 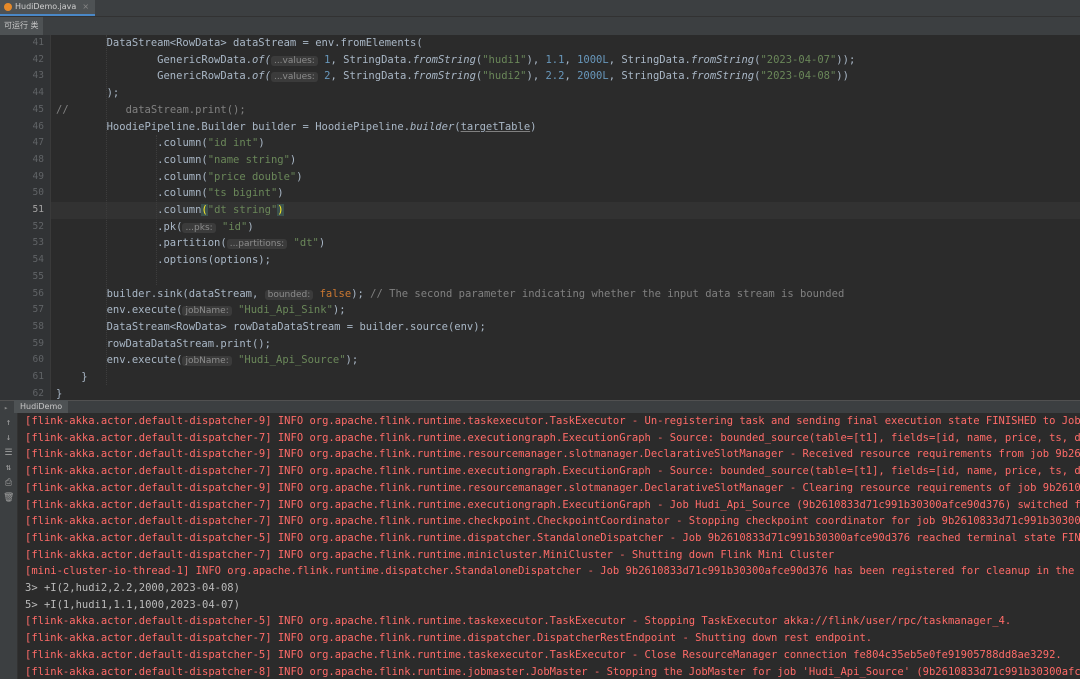 I want to click on tab-hudidemo-java: HudiDemo.java ×, so click(x=48, y=8).